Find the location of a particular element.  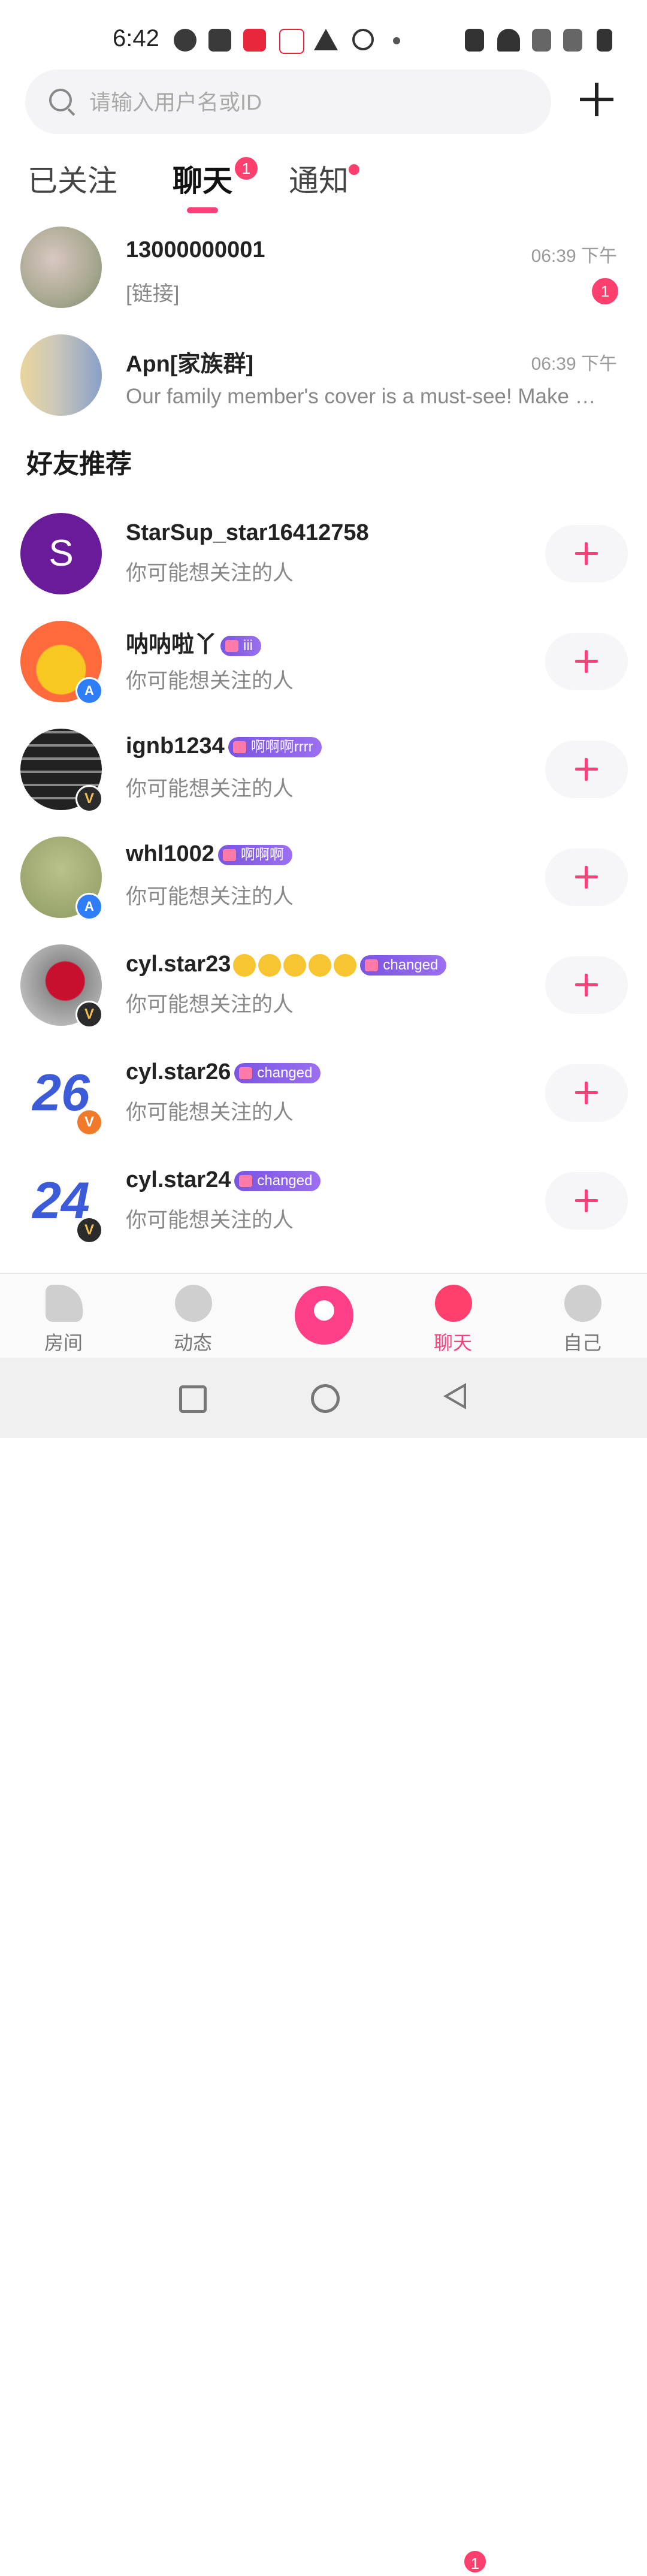

more-dot-icon is located at coordinates (396, 41).